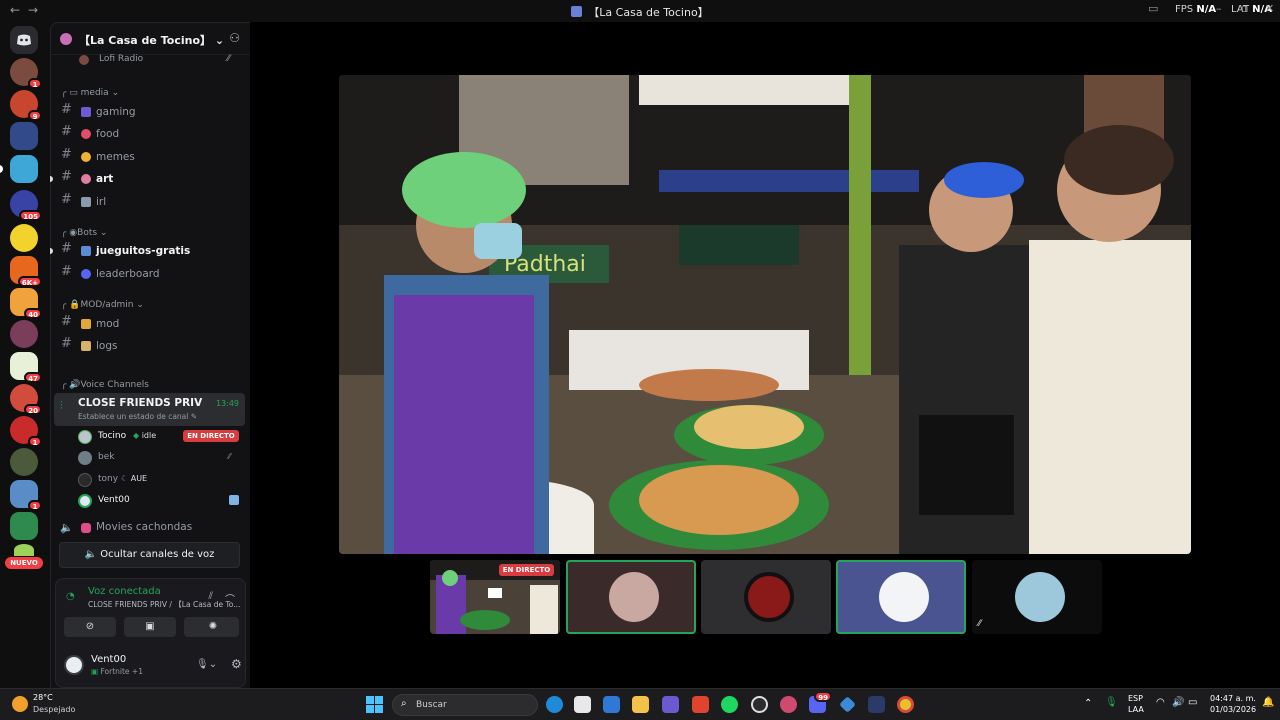  I want to click on inbox-icon: ▭, so click(1153, 8).